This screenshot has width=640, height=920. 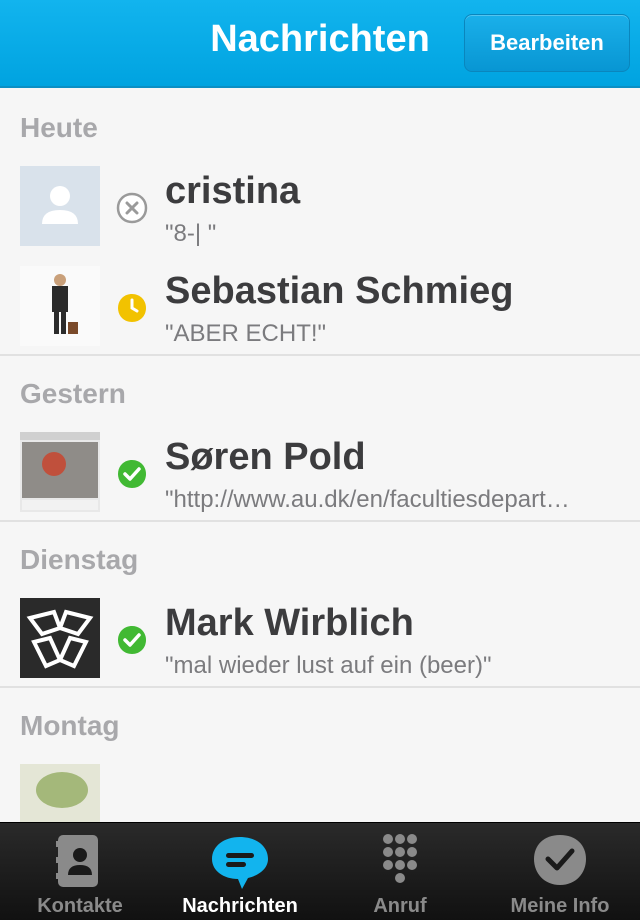 I want to click on conversation-row-sebastian-schmieg: Sebastian Schmieg "ABER ECHT!", so click(x=320, y=304).